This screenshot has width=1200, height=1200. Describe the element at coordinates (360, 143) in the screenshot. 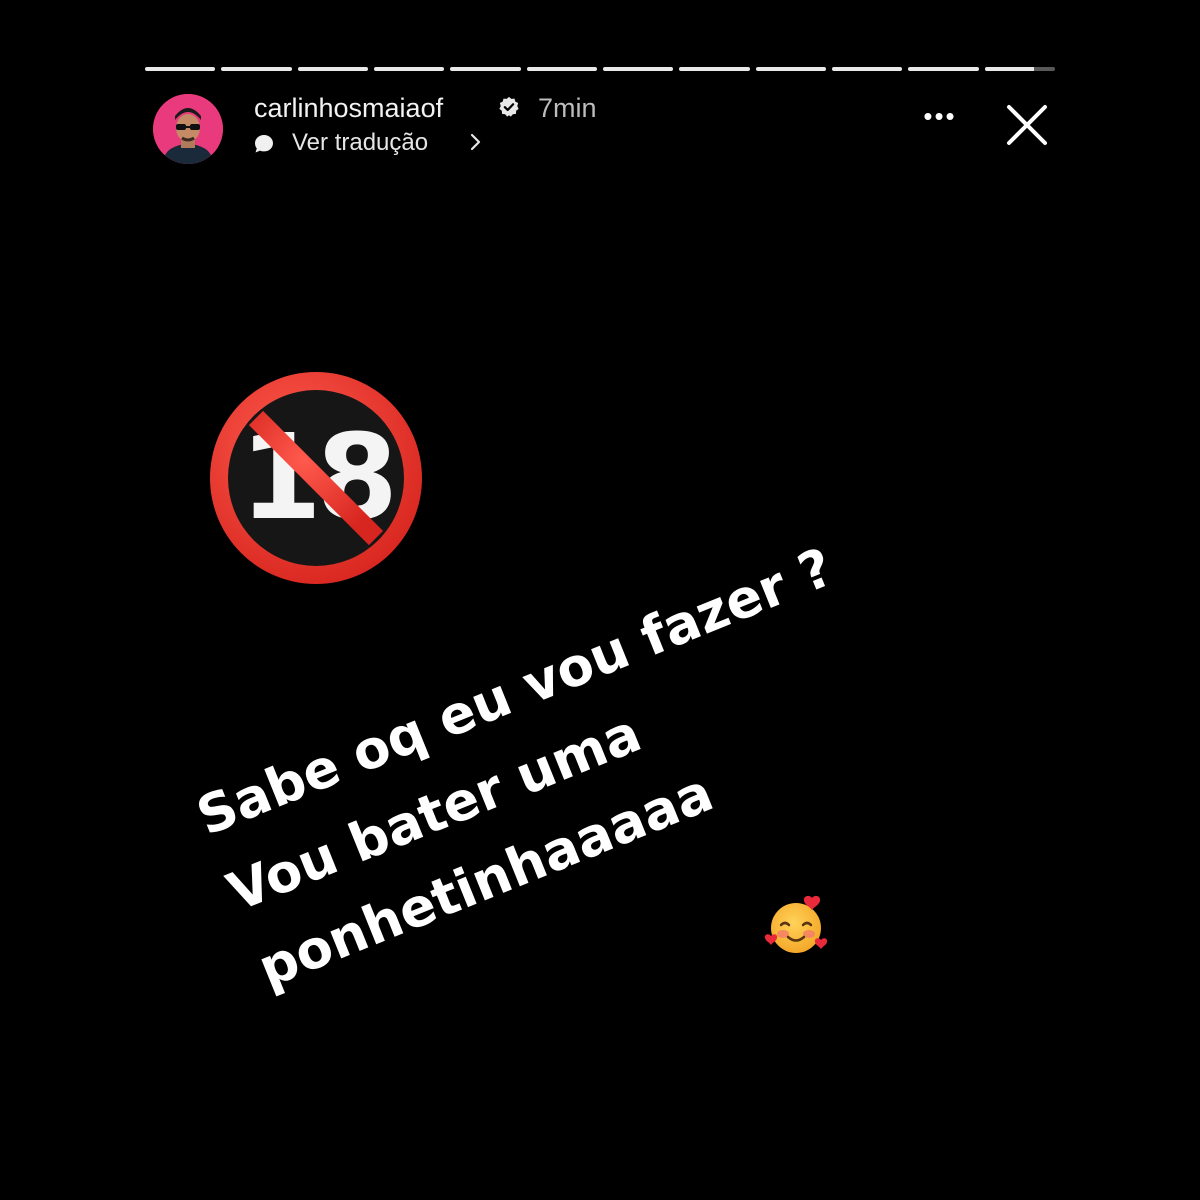

I see `translate-link: Ver tradução` at that location.